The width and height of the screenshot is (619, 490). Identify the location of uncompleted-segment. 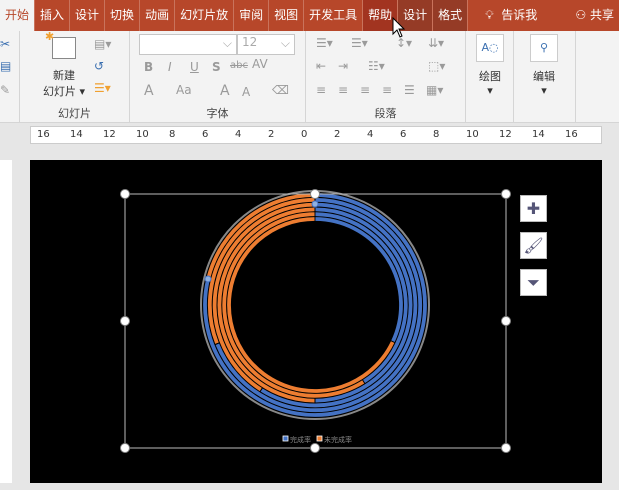
(311, 305).